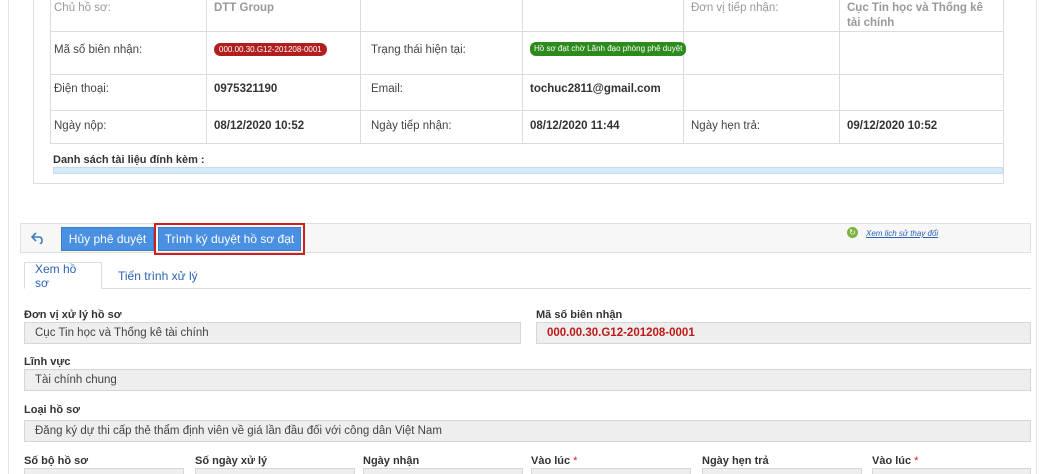  I want to click on due-date-value: 09/12/2020 10:52, so click(892, 126).